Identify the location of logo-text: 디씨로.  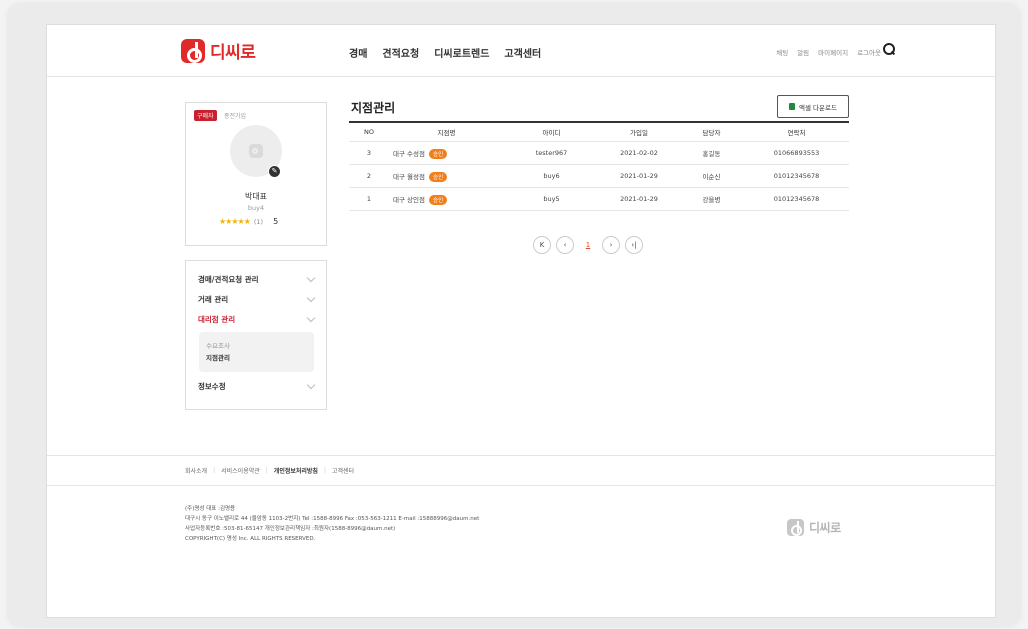
(233, 53).